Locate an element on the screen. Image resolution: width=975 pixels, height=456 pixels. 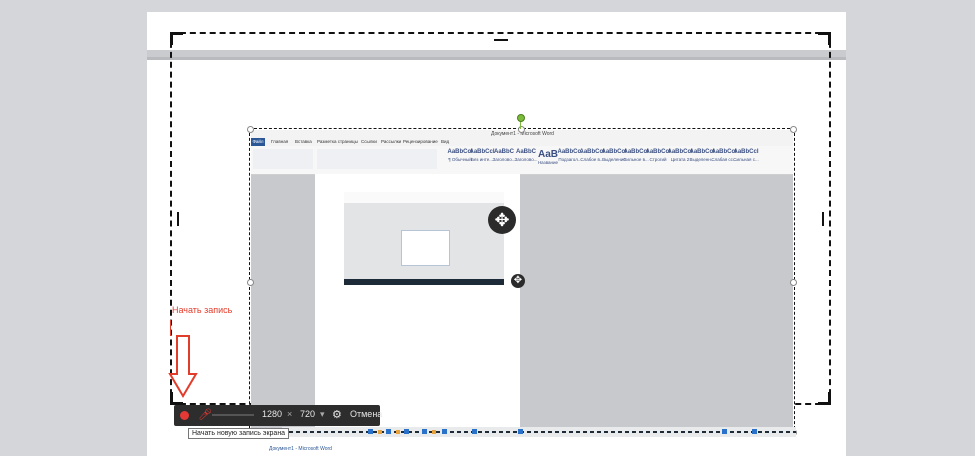
cancel-button: Отмена is located at coordinates (366, 414).